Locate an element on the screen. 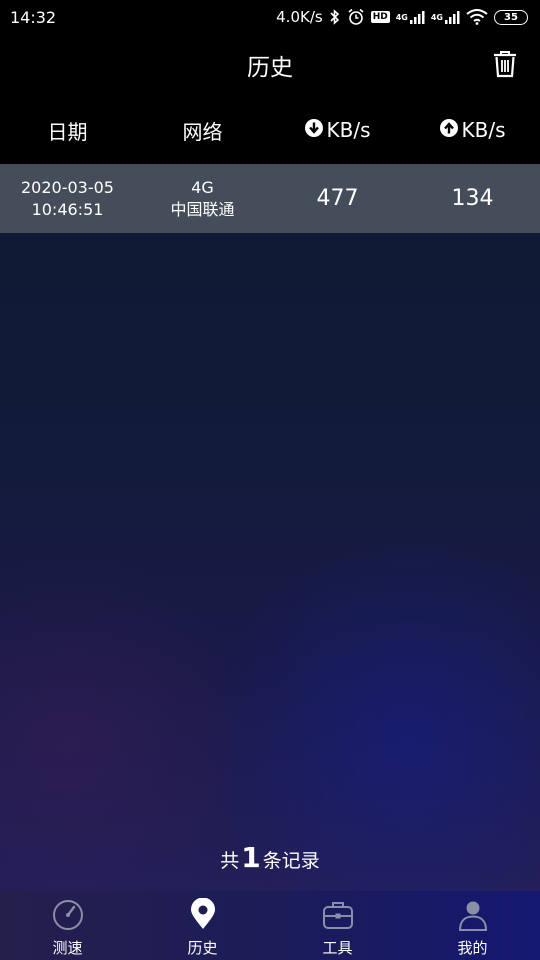  record-download: 477 is located at coordinates (337, 198).